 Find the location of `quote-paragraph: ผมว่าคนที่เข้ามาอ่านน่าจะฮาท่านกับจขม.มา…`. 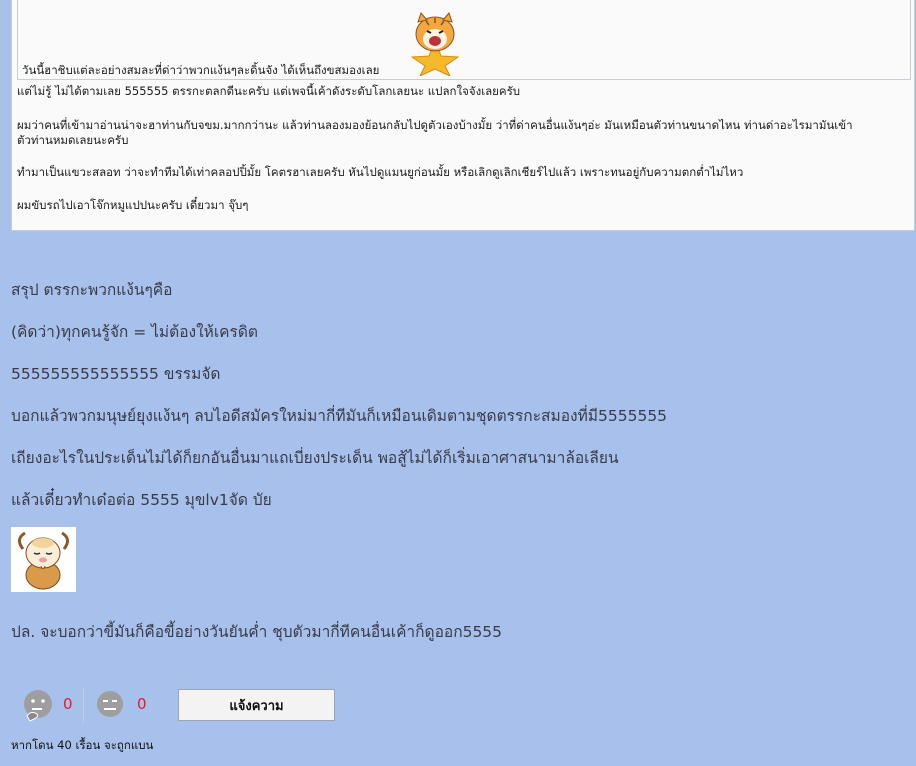

quote-paragraph: ผมว่าคนที่เข้ามาอ่านน่าจะฮาท่านกับจขม.มา… is located at coordinates (435, 125).